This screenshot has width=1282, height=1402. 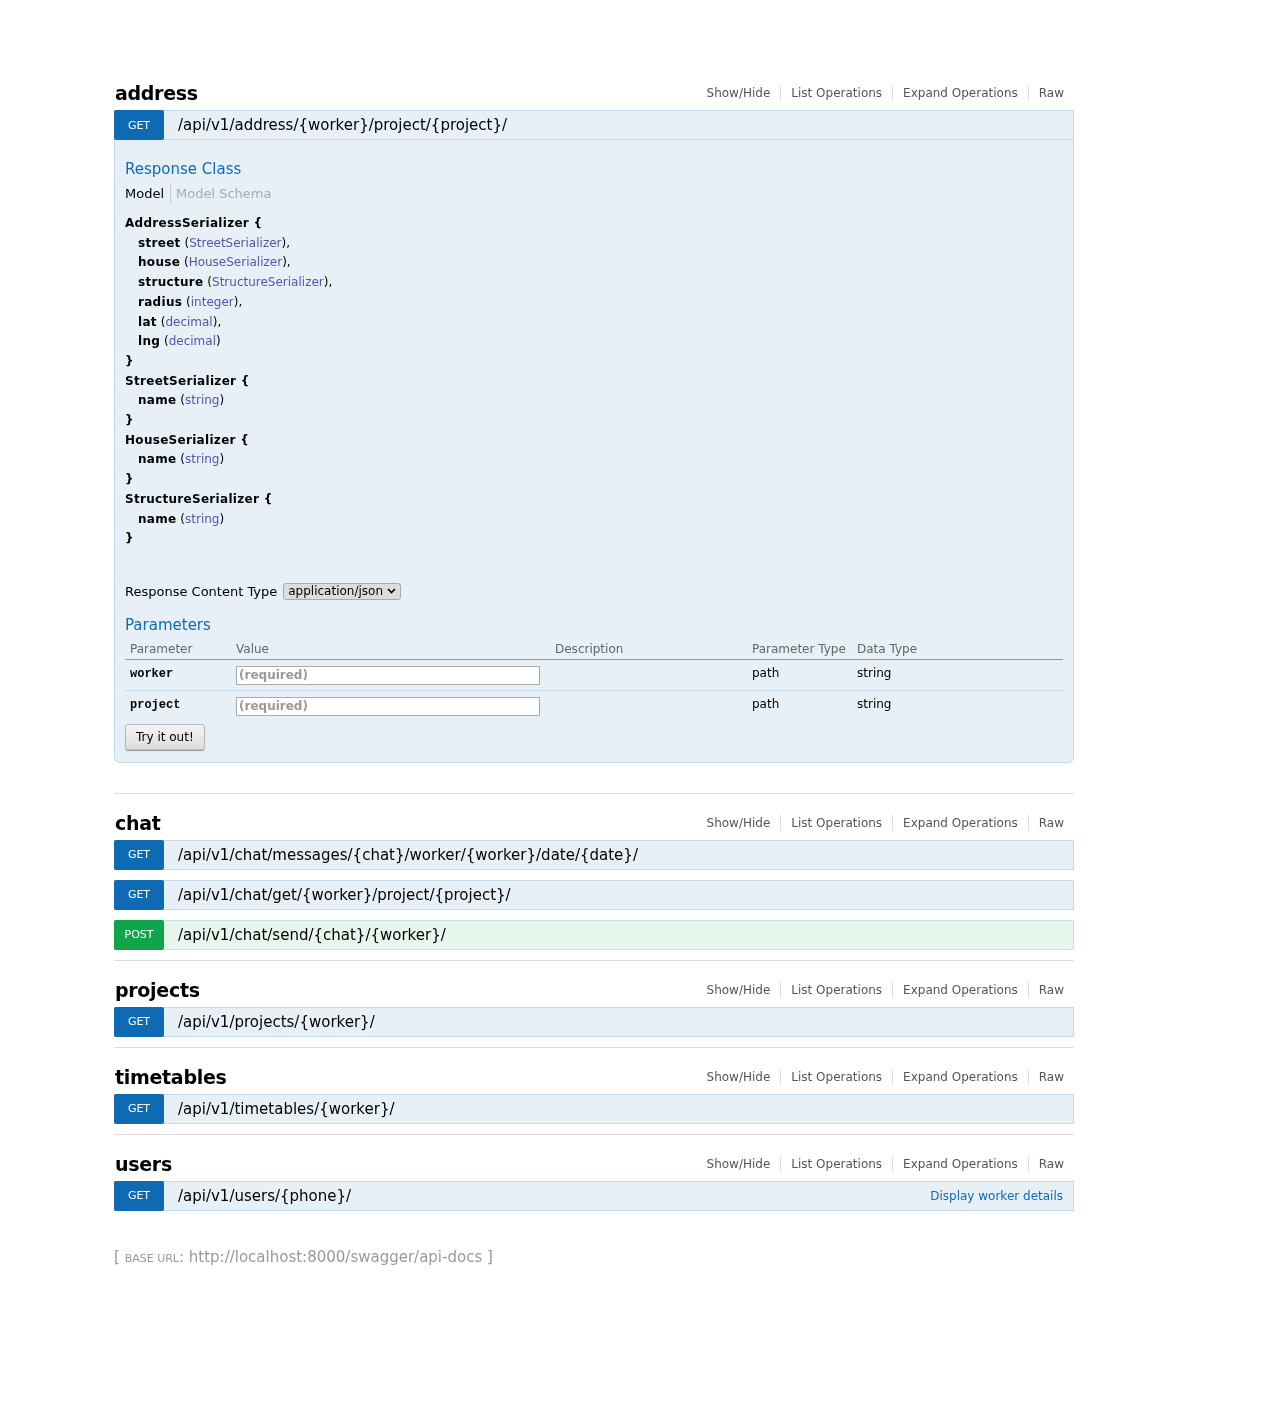 I want to click on operation-bar: GET /api/v1/address/{worker}/project/{project}/, so click(x=594, y=125).